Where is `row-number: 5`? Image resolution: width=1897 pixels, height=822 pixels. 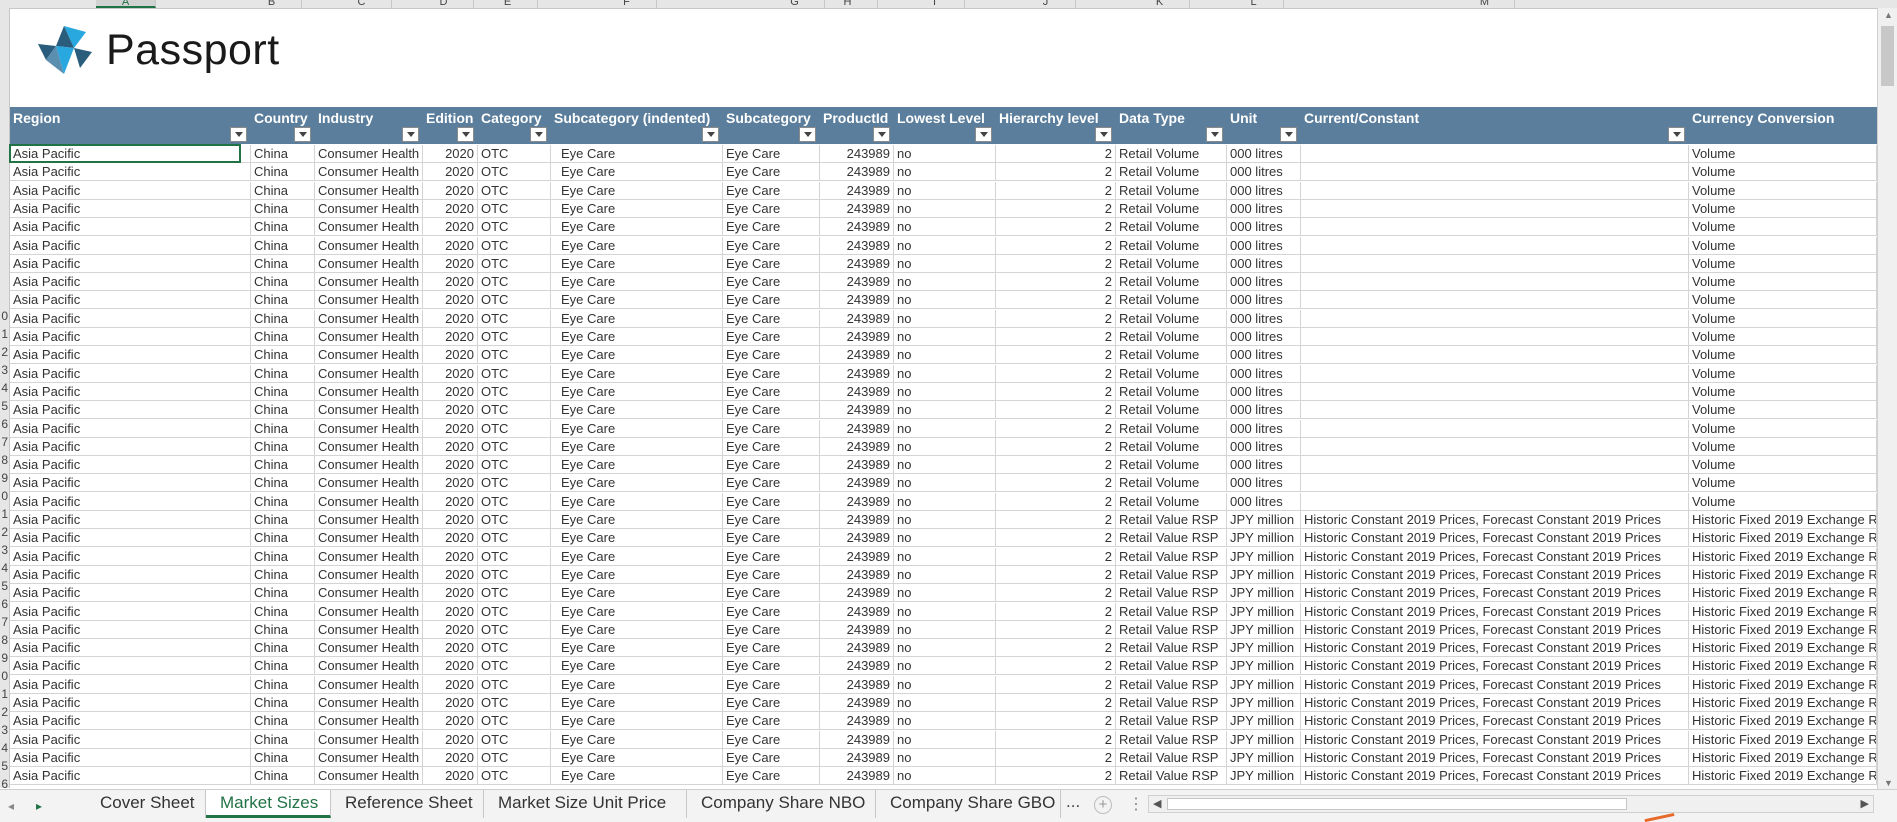 row-number: 5 is located at coordinates (4, 406).